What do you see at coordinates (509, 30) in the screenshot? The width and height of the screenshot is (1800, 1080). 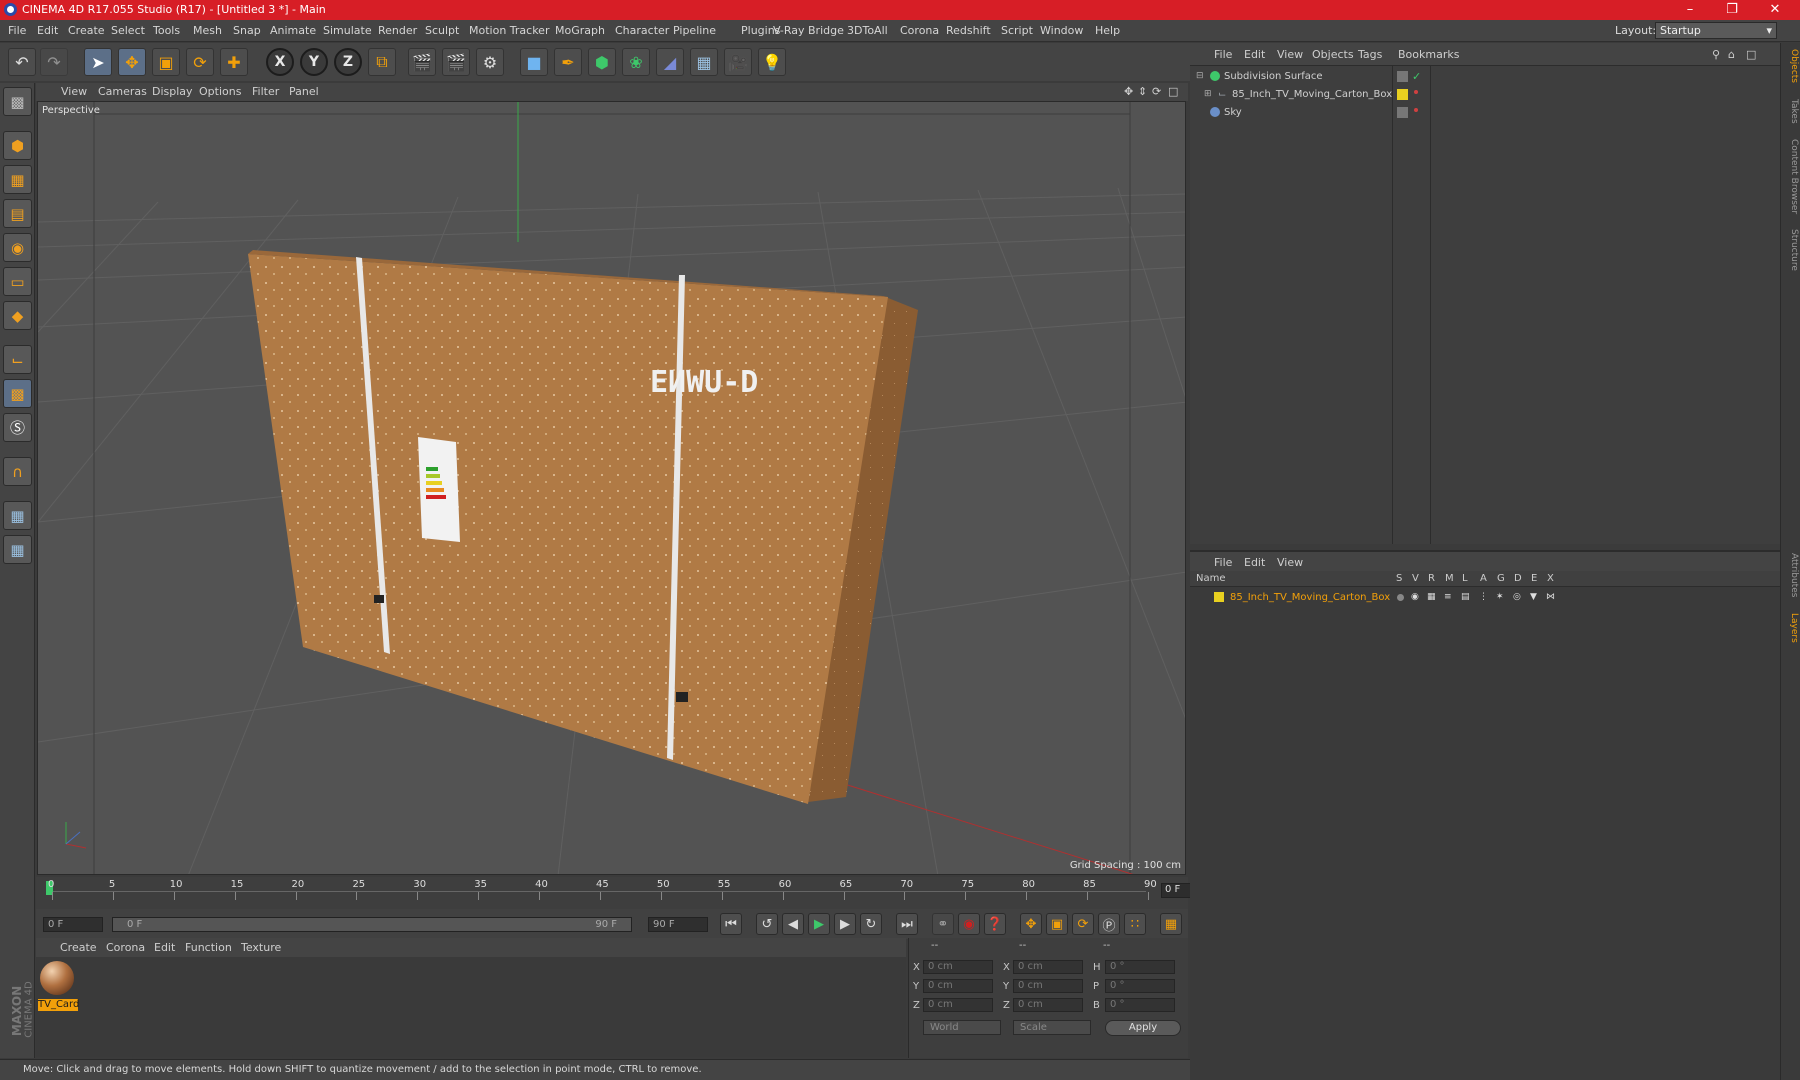 I see `menu-motion-tracker: Motion Tracker` at bounding box center [509, 30].